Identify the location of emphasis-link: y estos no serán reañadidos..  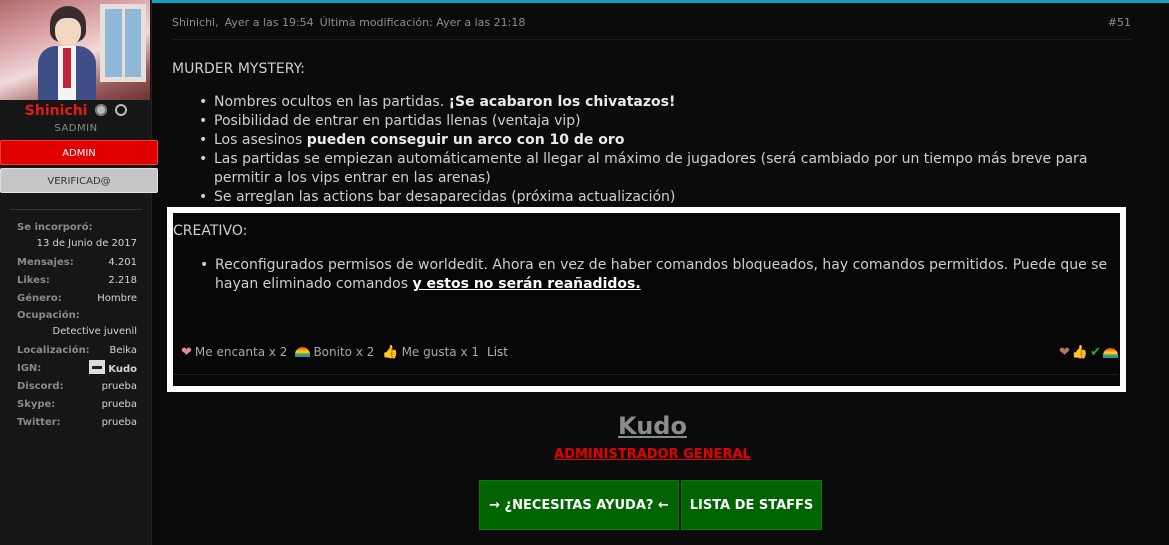
(526, 284).